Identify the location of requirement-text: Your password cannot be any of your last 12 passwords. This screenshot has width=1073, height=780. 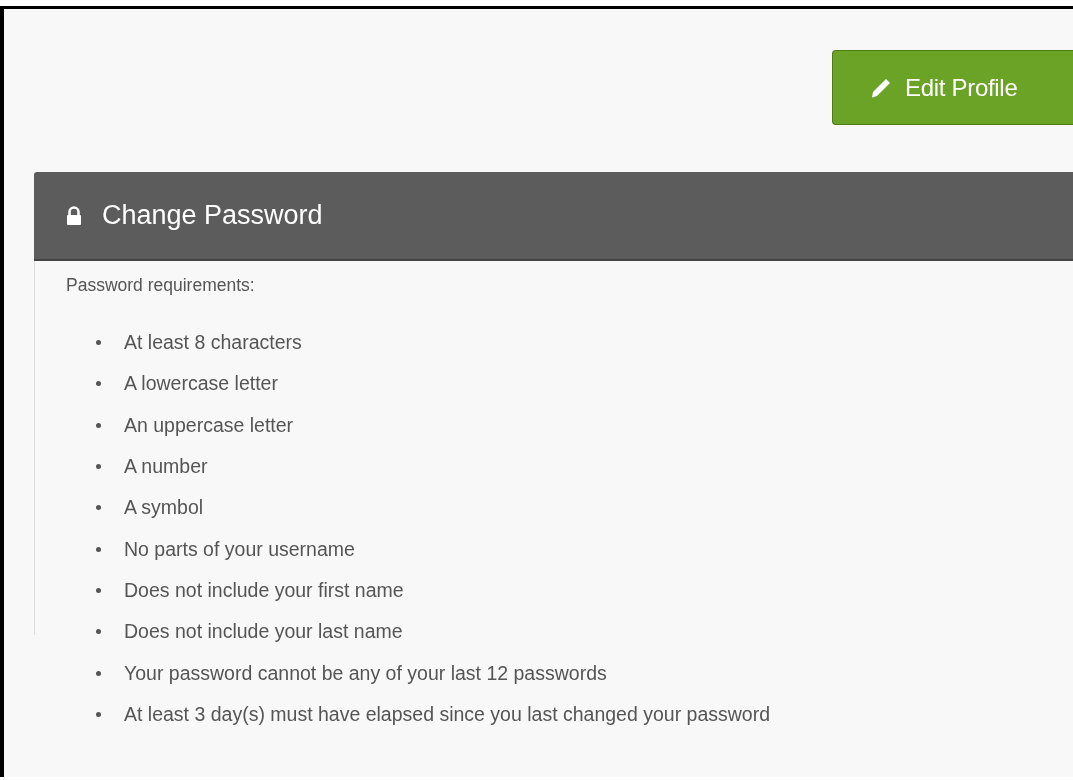
(365, 673).